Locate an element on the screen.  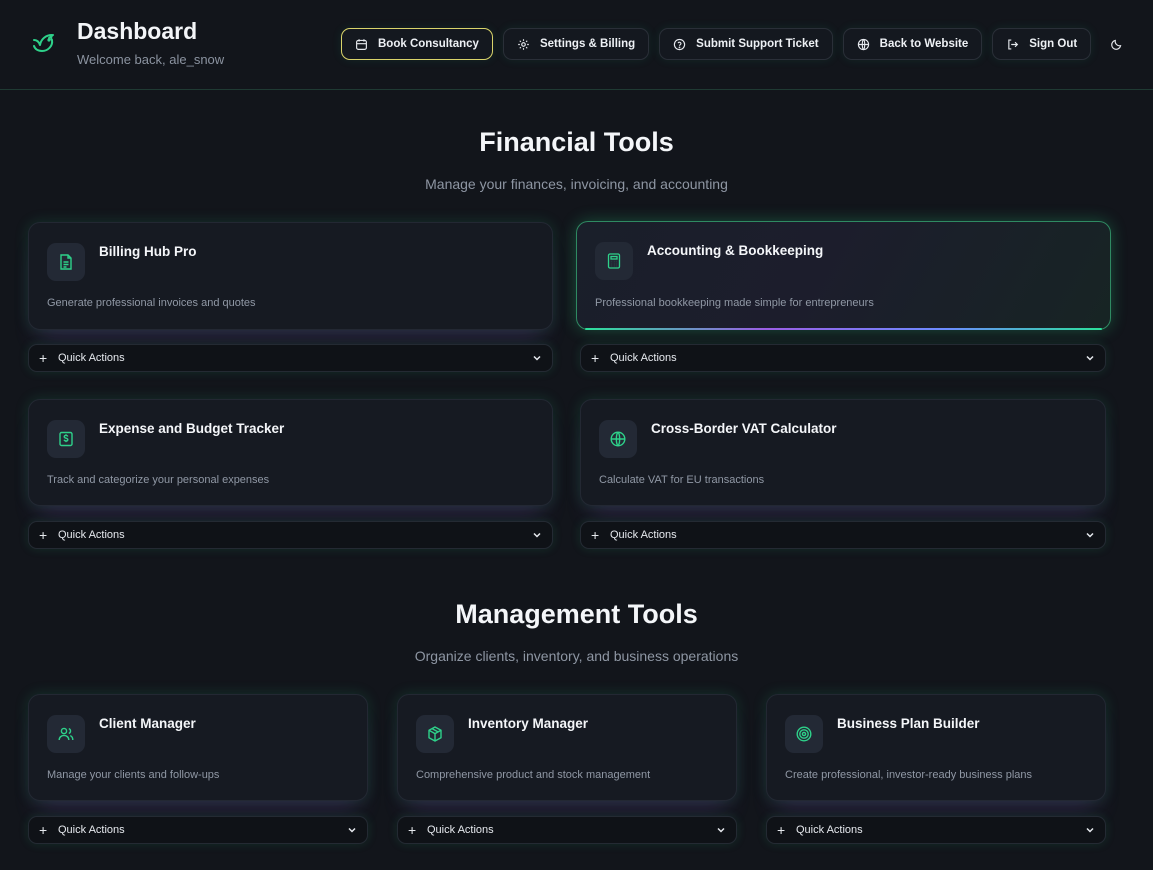
card-title: Client Manager is located at coordinates (147, 723).